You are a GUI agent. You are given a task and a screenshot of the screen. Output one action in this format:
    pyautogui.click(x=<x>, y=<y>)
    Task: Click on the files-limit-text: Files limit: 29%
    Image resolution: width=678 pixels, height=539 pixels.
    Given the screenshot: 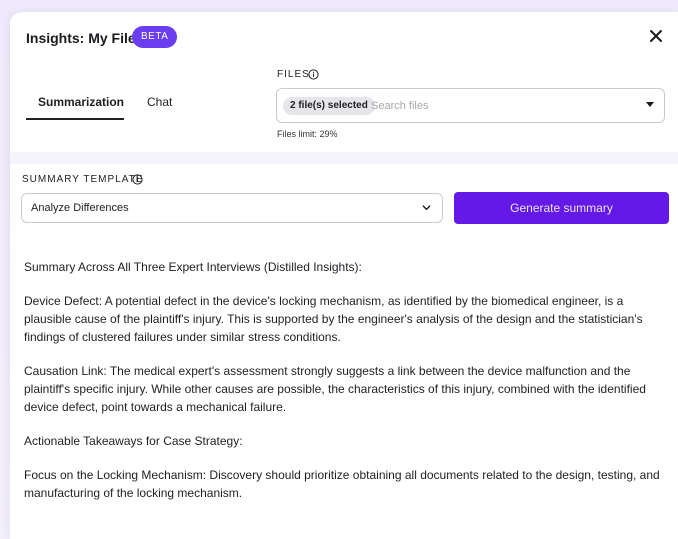 What is the action you would take?
    pyautogui.click(x=307, y=134)
    